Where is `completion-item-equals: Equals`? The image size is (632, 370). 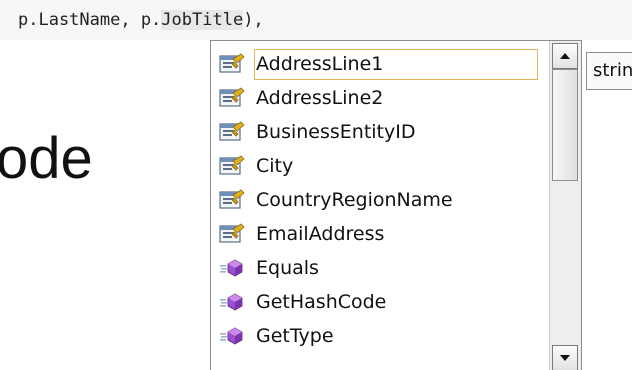 completion-item-equals: Equals is located at coordinates (380, 268).